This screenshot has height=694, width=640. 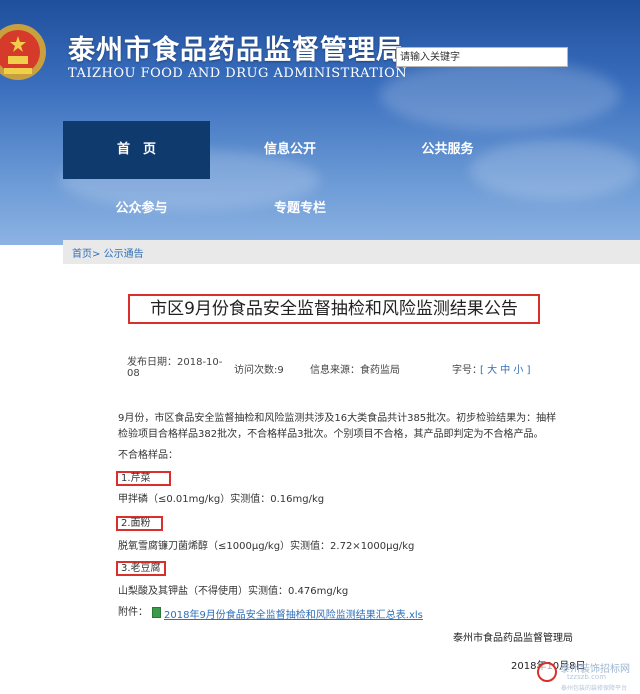 I want to click on article-title: 市区9月份食品安全监督抽检和风险监测结果公告, so click(x=334, y=309).